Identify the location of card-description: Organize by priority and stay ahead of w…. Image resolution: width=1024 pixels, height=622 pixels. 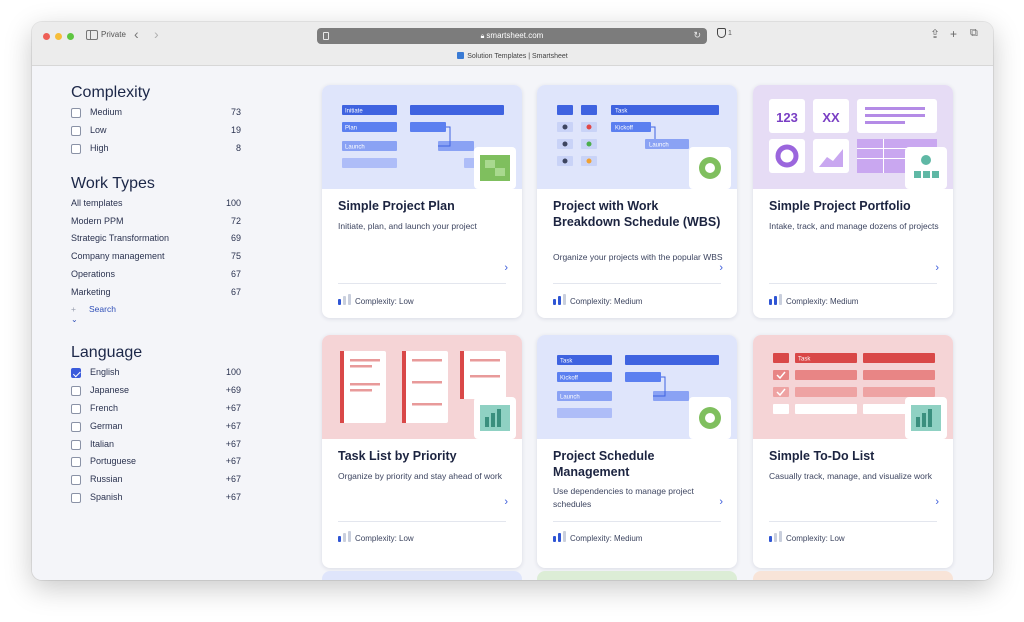
(420, 476).